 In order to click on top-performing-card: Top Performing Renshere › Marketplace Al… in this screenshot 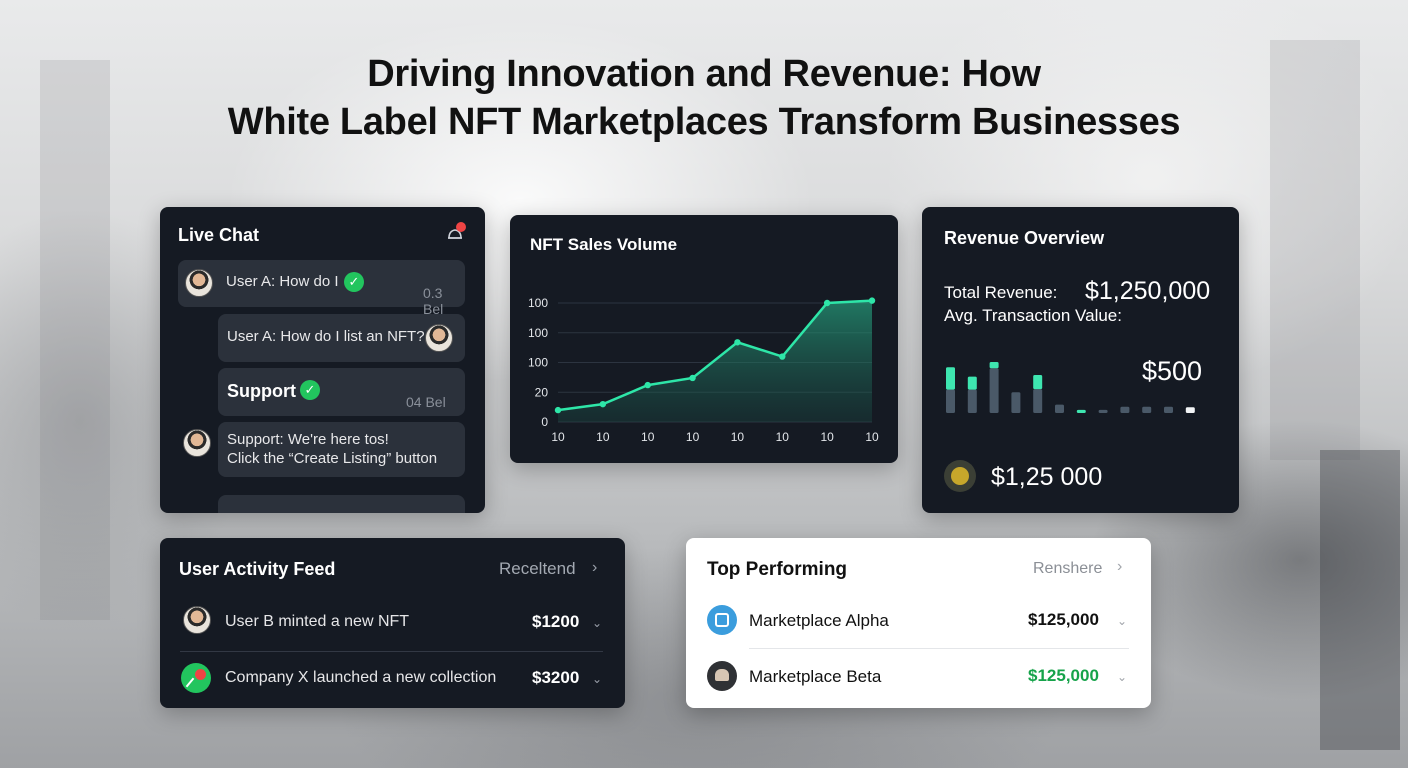, I will do `click(918, 623)`.